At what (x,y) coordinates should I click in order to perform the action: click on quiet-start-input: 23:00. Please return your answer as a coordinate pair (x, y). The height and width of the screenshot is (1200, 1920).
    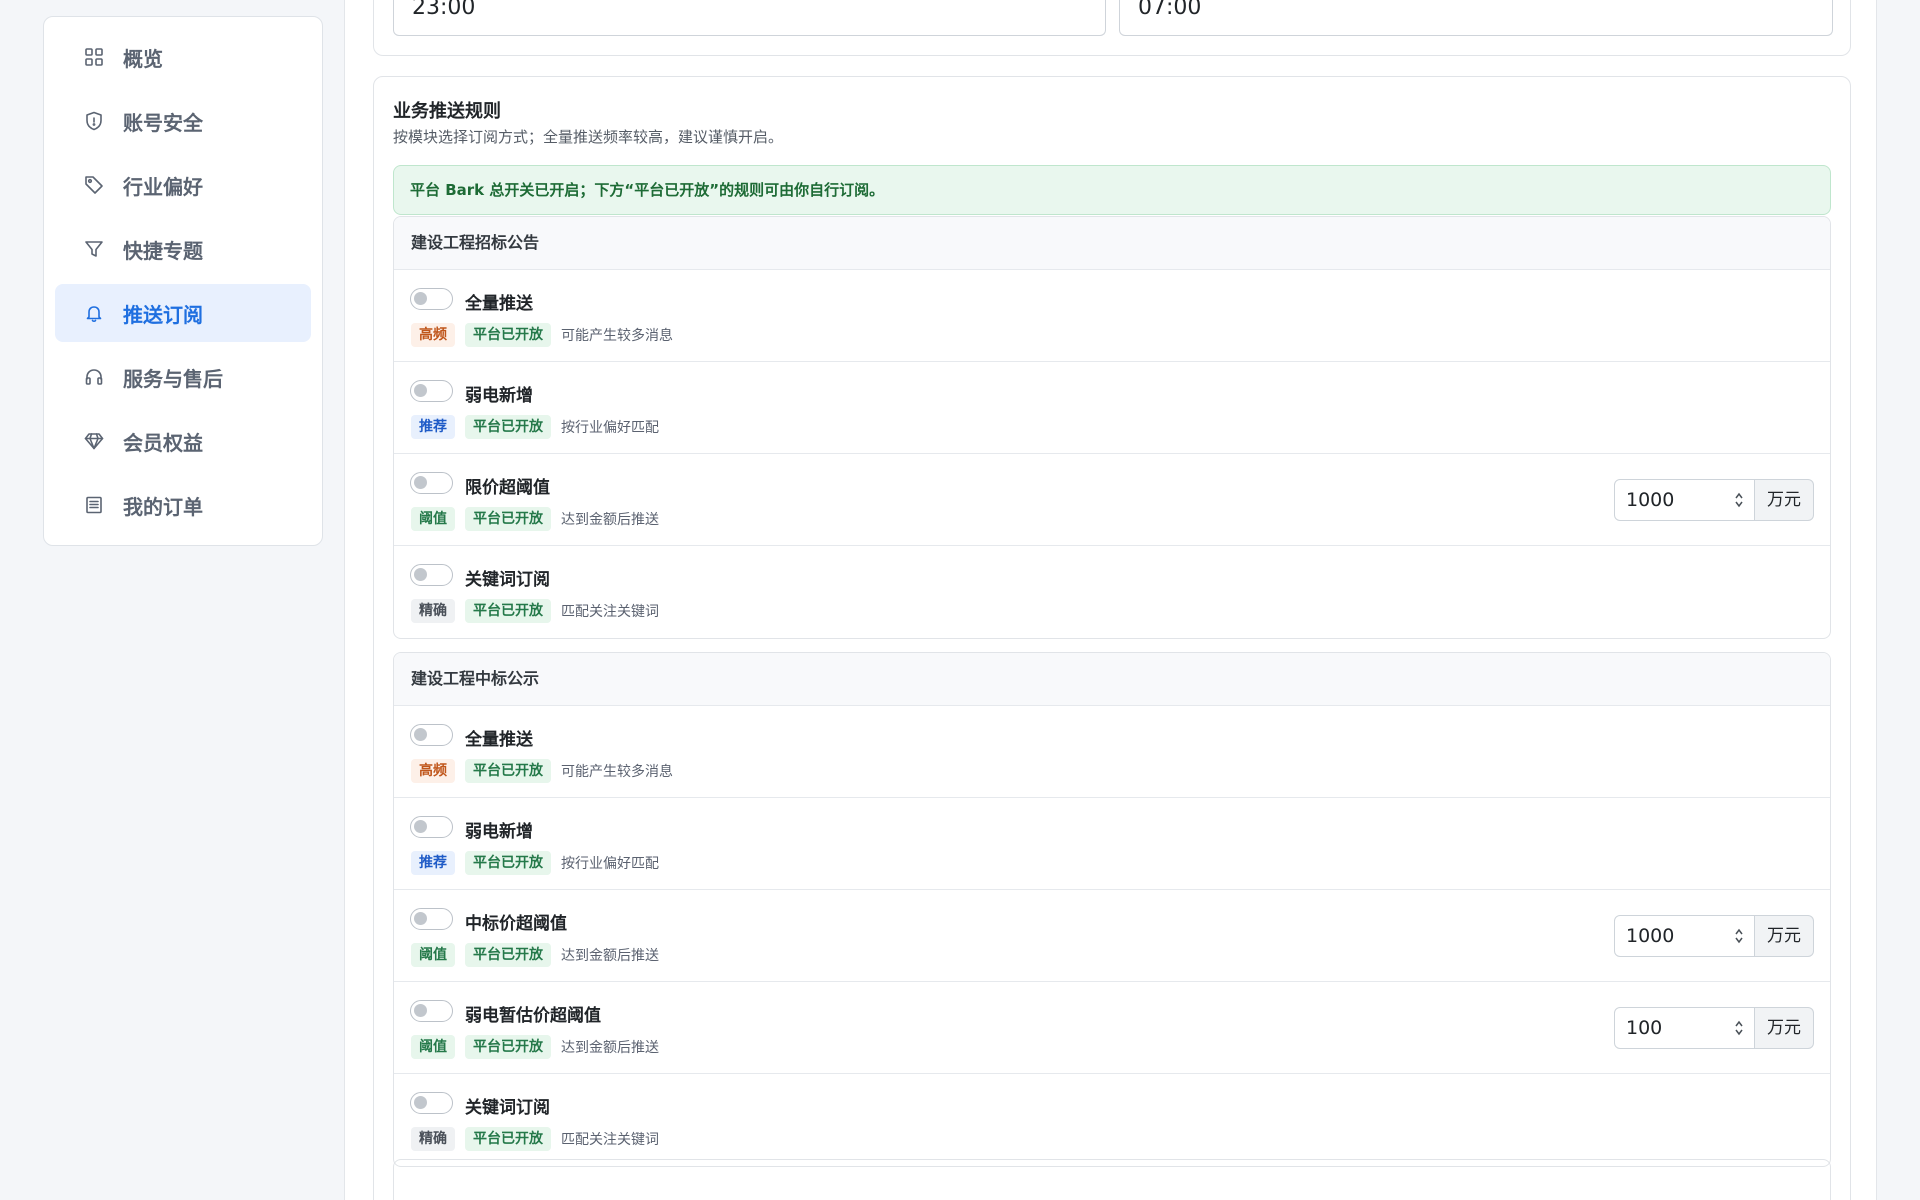
    Looking at the image, I should click on (749, 18).